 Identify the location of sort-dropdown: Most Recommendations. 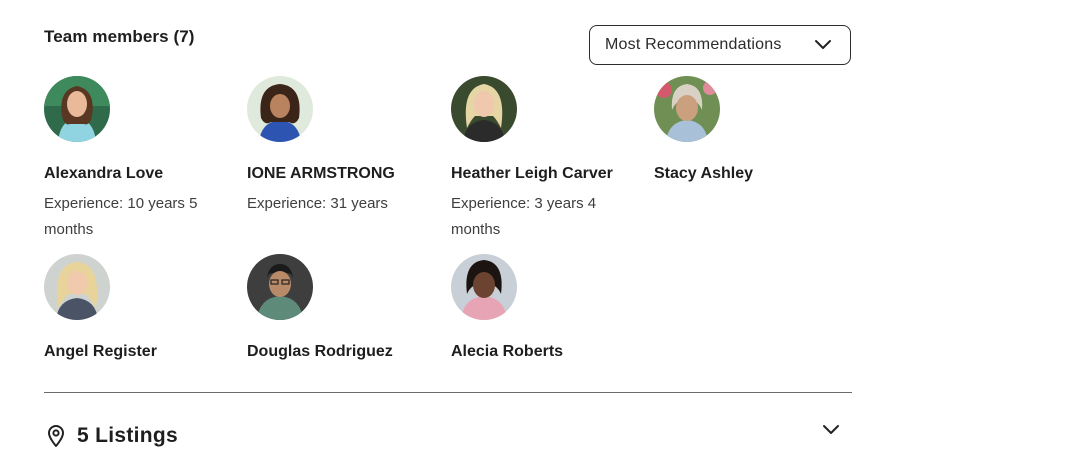
(720, 45).